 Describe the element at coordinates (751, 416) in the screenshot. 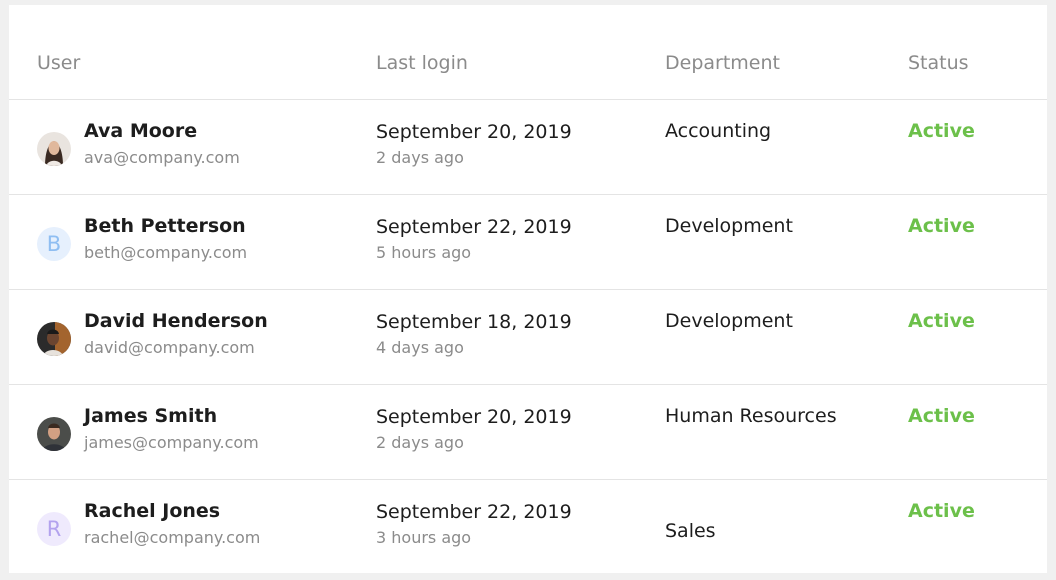

I see `department: Human Resources` at that location.